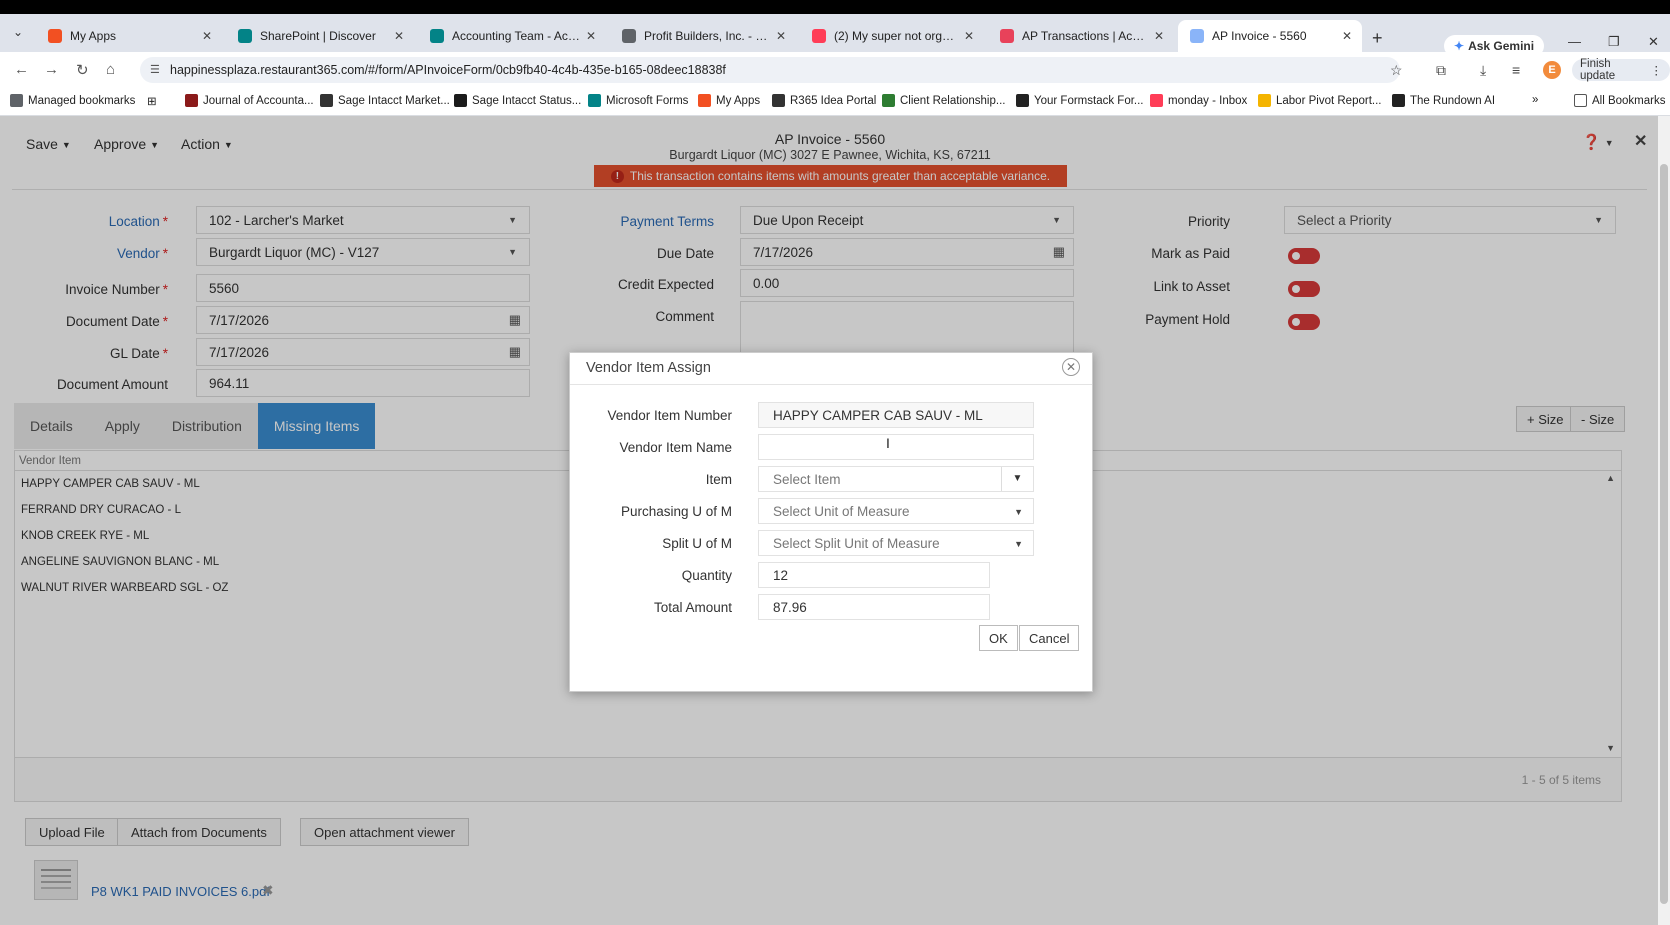  What do you see at coordinates (21, 69) in the screenshot?
I see `back-icon: ←` at bounding box center [21, 69].